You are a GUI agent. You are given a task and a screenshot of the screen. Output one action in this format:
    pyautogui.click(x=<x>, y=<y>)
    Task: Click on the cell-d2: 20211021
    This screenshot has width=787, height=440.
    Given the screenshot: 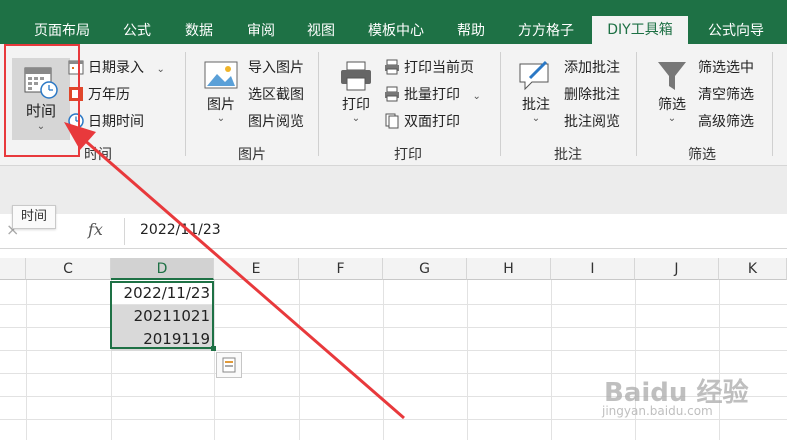 What is the action you would take?
    pyautogui.click(x=162, y=316)
    